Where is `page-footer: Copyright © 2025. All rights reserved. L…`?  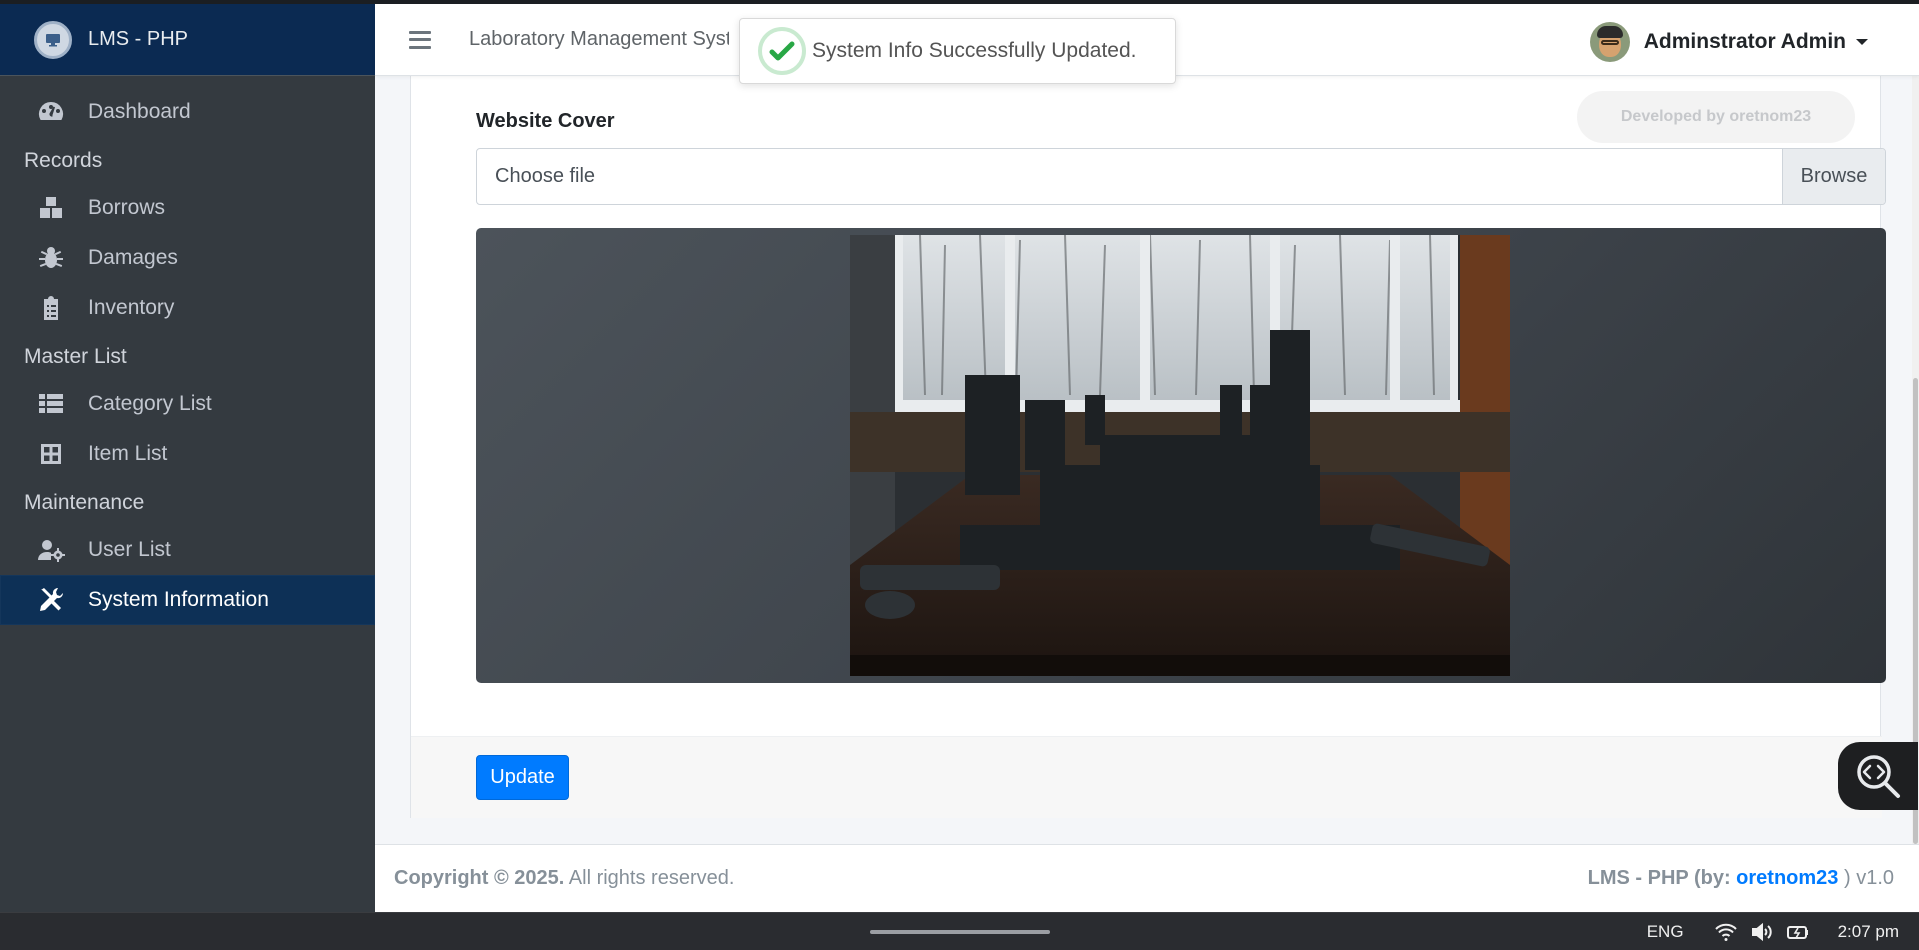 page-footer: Copyright © 2025. All rights reserved. L… is located at coordinates (1147, 878).